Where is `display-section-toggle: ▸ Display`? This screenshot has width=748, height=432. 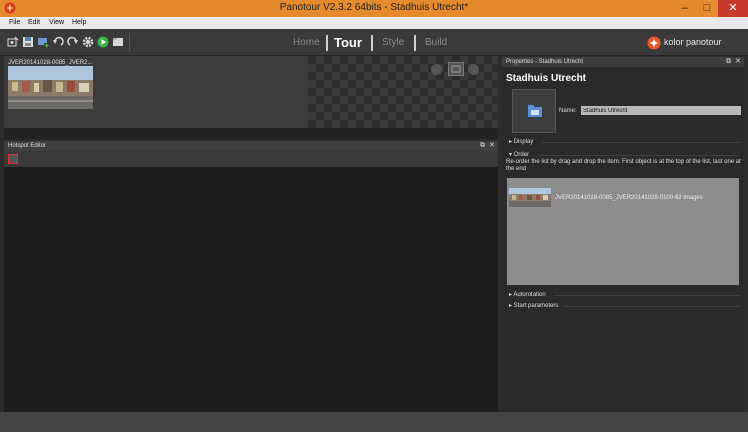 display-section-toggle: ▸ Display is located at coordinates (521, 141).